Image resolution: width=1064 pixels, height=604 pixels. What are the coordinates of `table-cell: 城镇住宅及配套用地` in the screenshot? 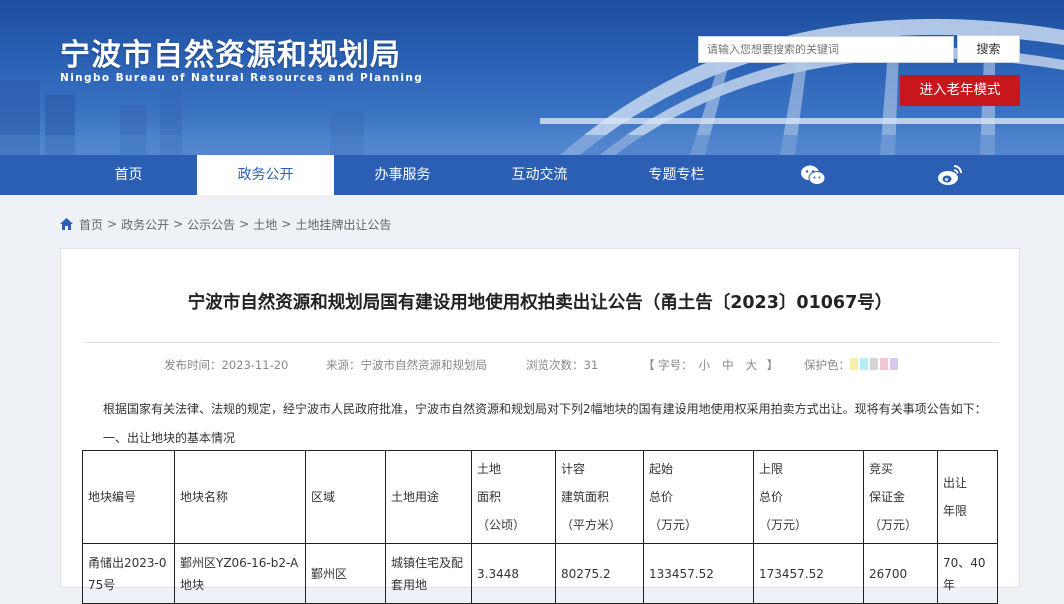 It's located at (428, 573).